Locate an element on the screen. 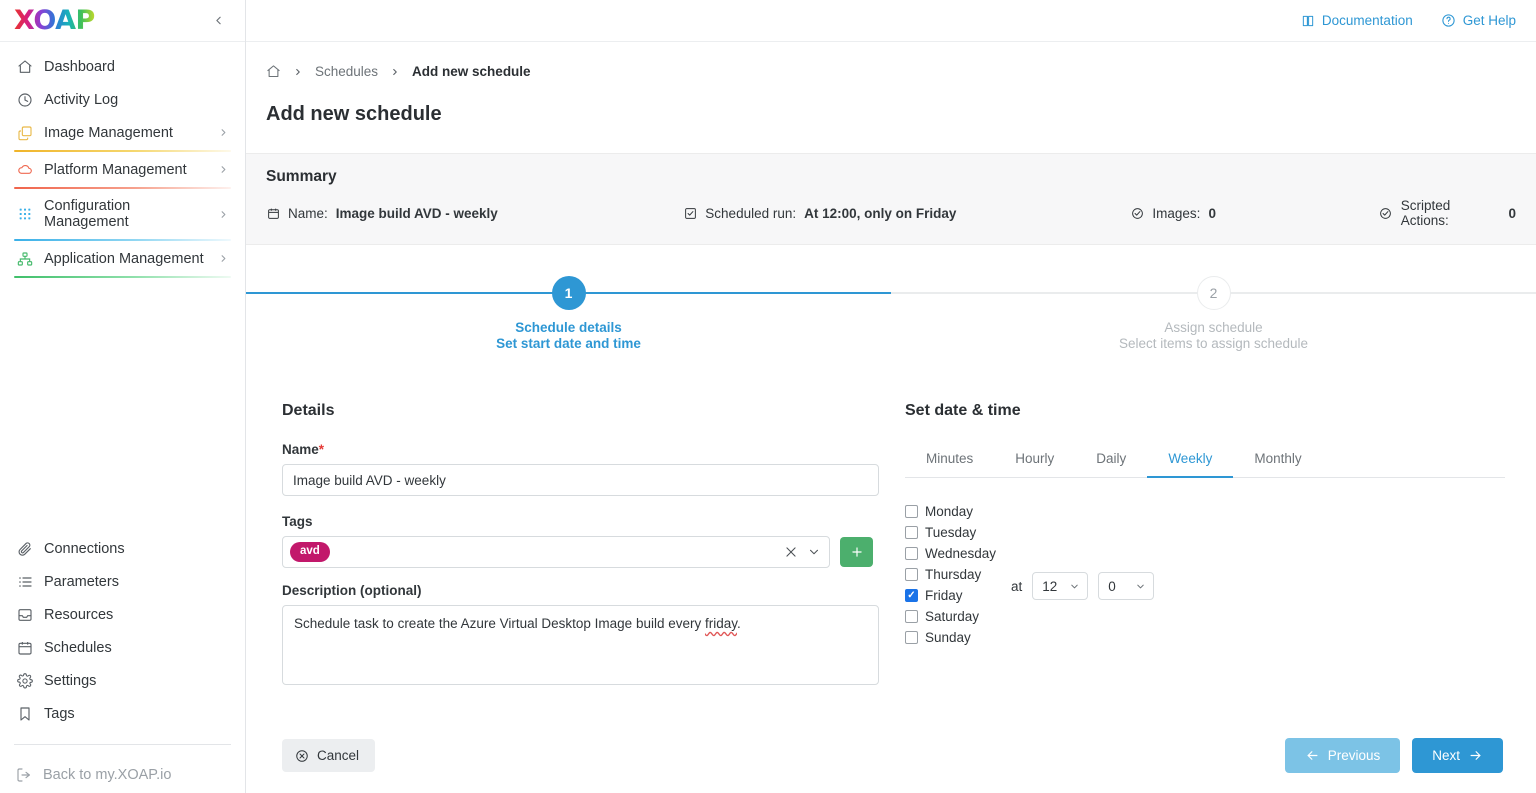 The height and width of the screenshot is (793, 1536). sidebar-item-activity-log: Activity Log is located at coordinates (122, 99).